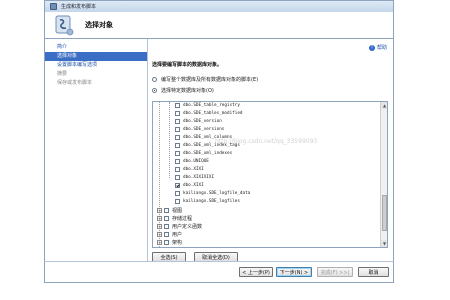 The height and width of the screenshot is (300, 450). What do you see at coordinates (210, 80) in the screenshot?
I see `radio-label: 编写整个数据库及所有数据库对象的脚本(E)` at bounding box center [210, 80].